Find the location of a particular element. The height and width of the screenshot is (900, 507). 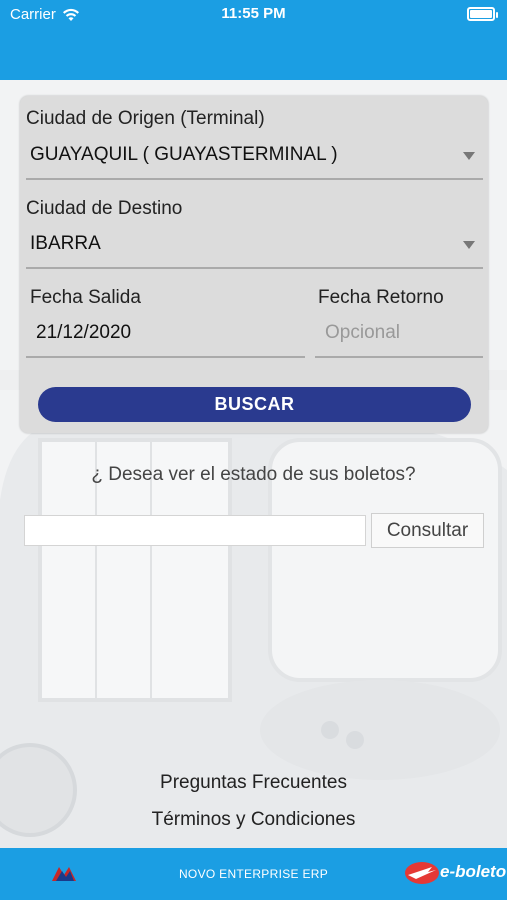

status-bar: Carrier 11:55 PM is located at coordinates (253, 15).